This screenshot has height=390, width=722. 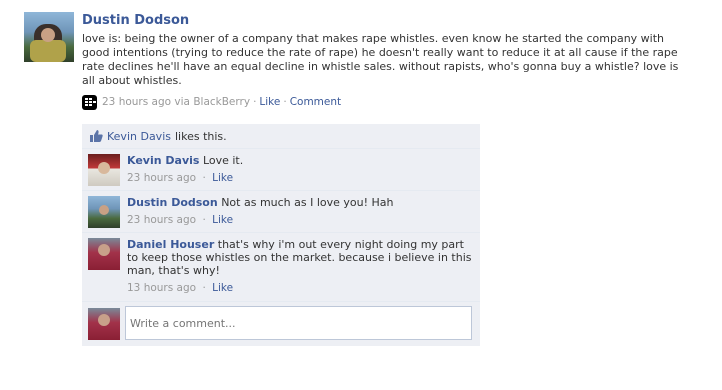 What do you see at coordinates (223, 160) in the screenshot?
I see `comment-text: Love it.` at bounding box center [223, 160].